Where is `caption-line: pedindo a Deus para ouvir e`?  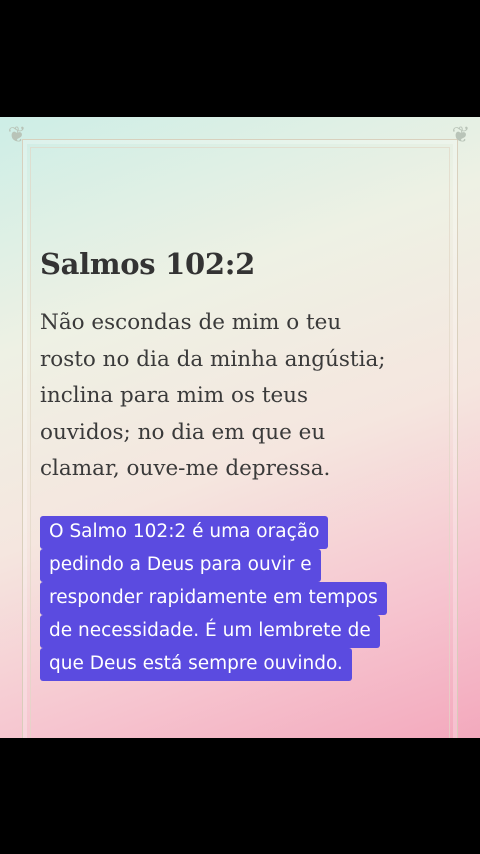 caption-line: pedindo a Deus para ouvir e is located at coordinates (180, 565).